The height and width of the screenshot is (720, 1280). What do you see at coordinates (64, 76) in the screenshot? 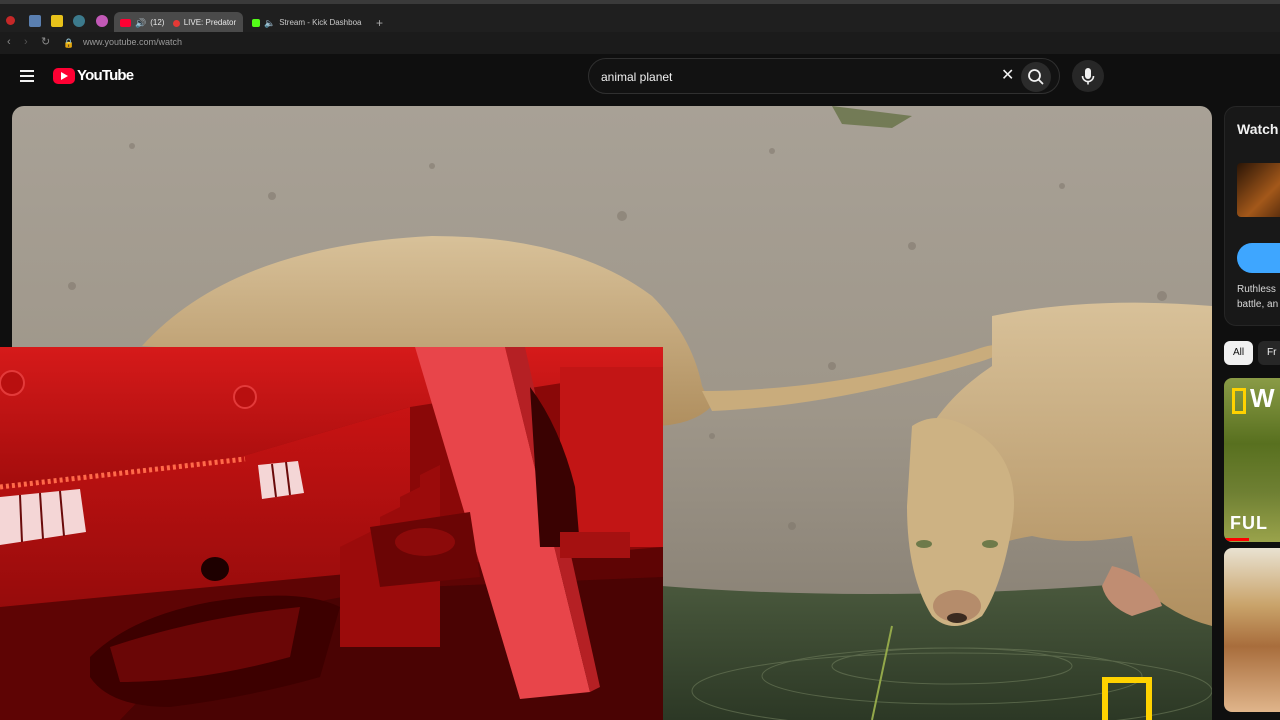
I see `youtube-logo-icon` at bounding box center [64, 76].